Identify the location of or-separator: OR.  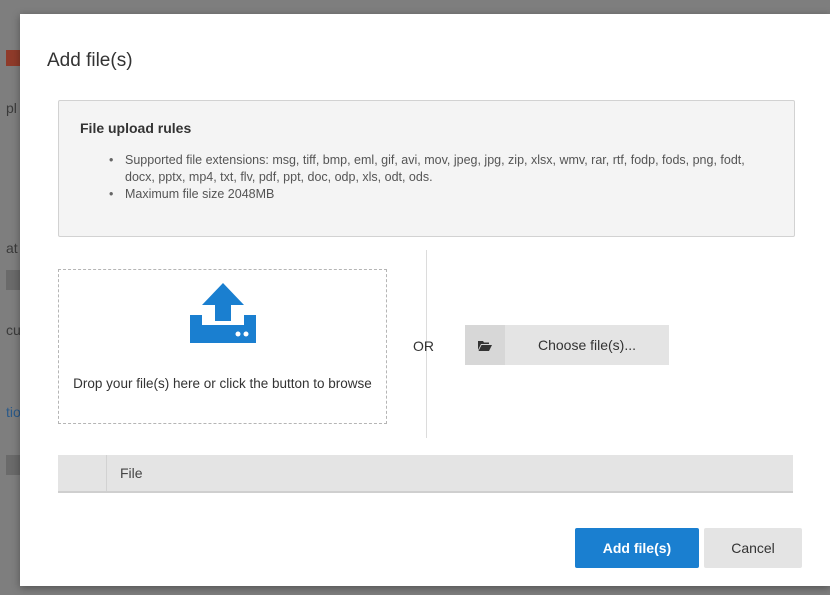
(423, 346).